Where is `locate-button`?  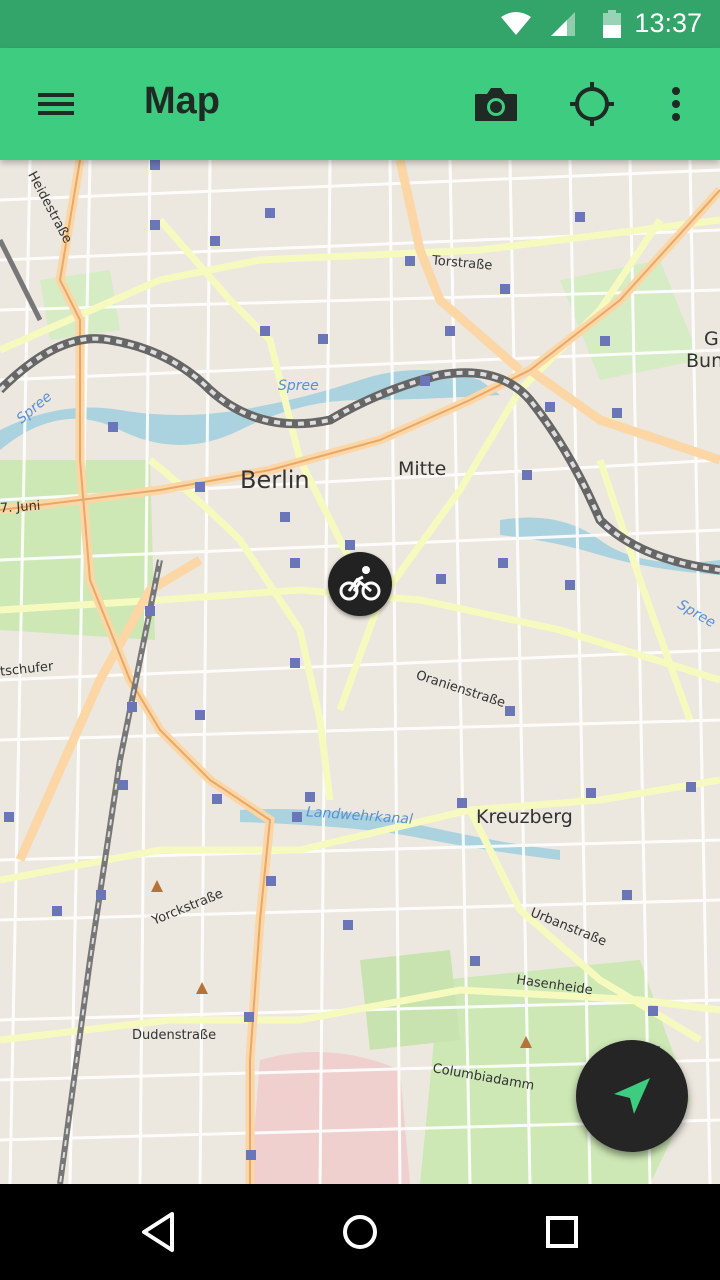 locate-button is located at coordinates (592, 104).